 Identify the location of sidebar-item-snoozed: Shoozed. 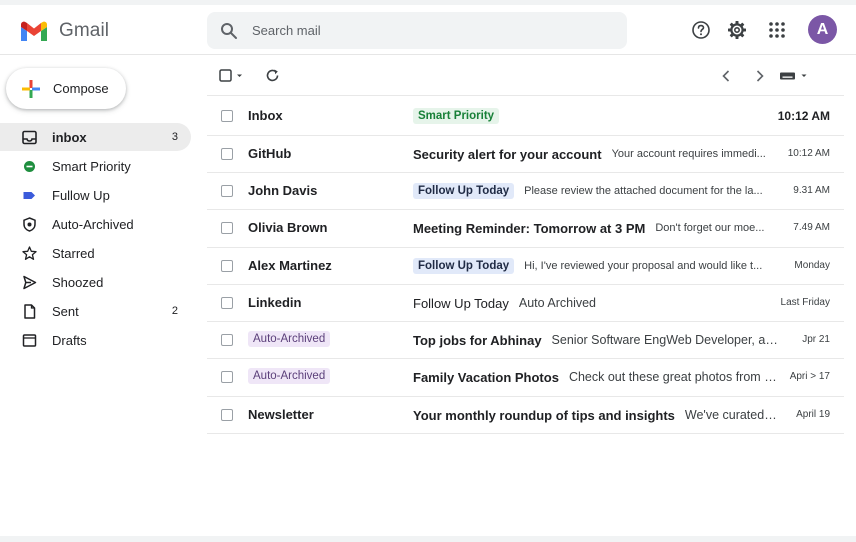
(95, 282).